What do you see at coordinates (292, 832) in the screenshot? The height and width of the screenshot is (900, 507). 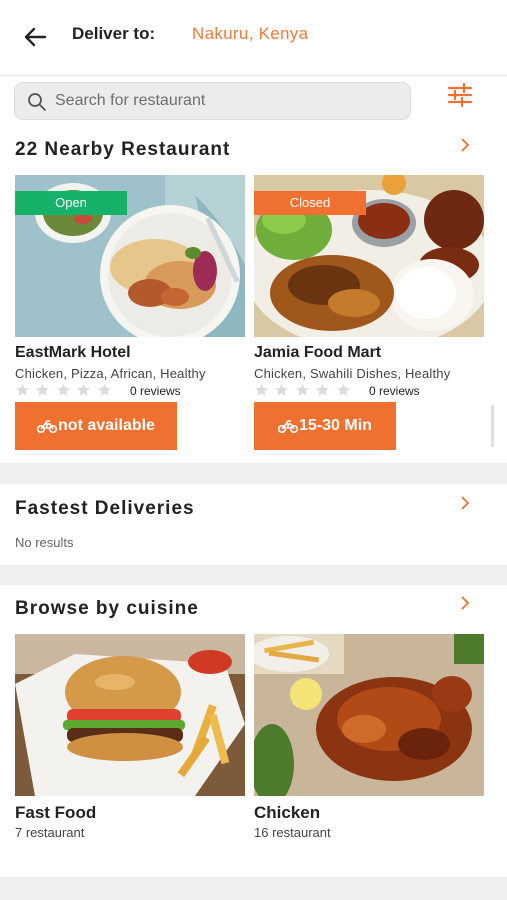 I see `cuisine-restaurant-count: 16 restaurant` at bounding box center [292, 832].